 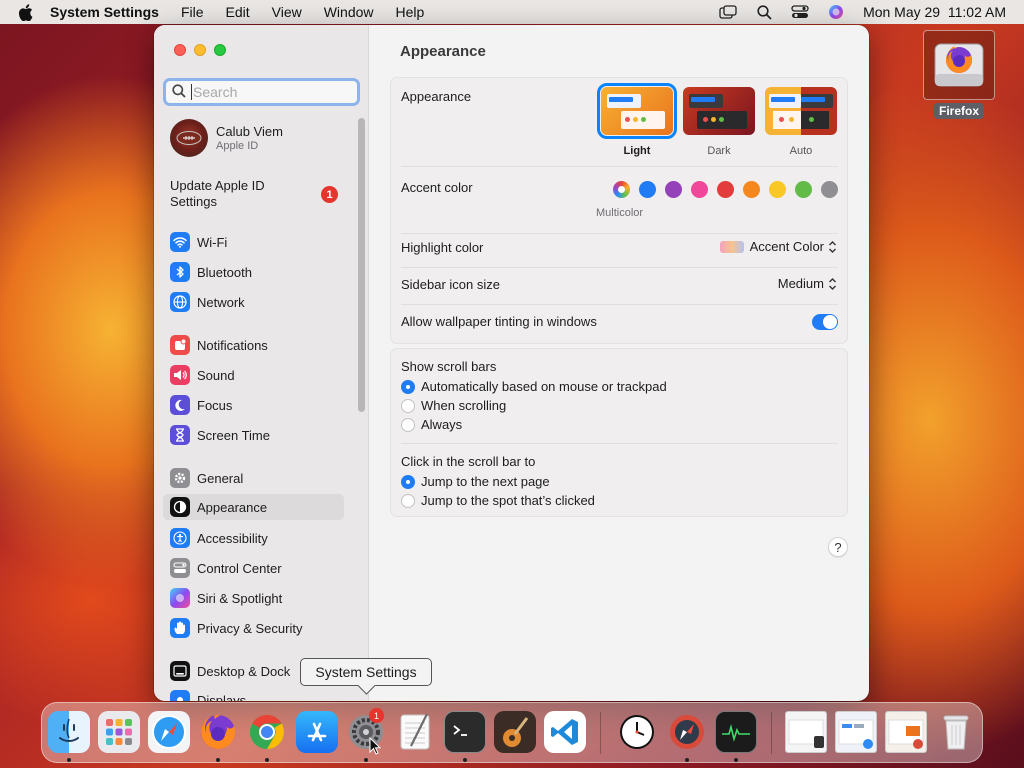 I want to click on sidebar-search, so click(x=261, y=92).